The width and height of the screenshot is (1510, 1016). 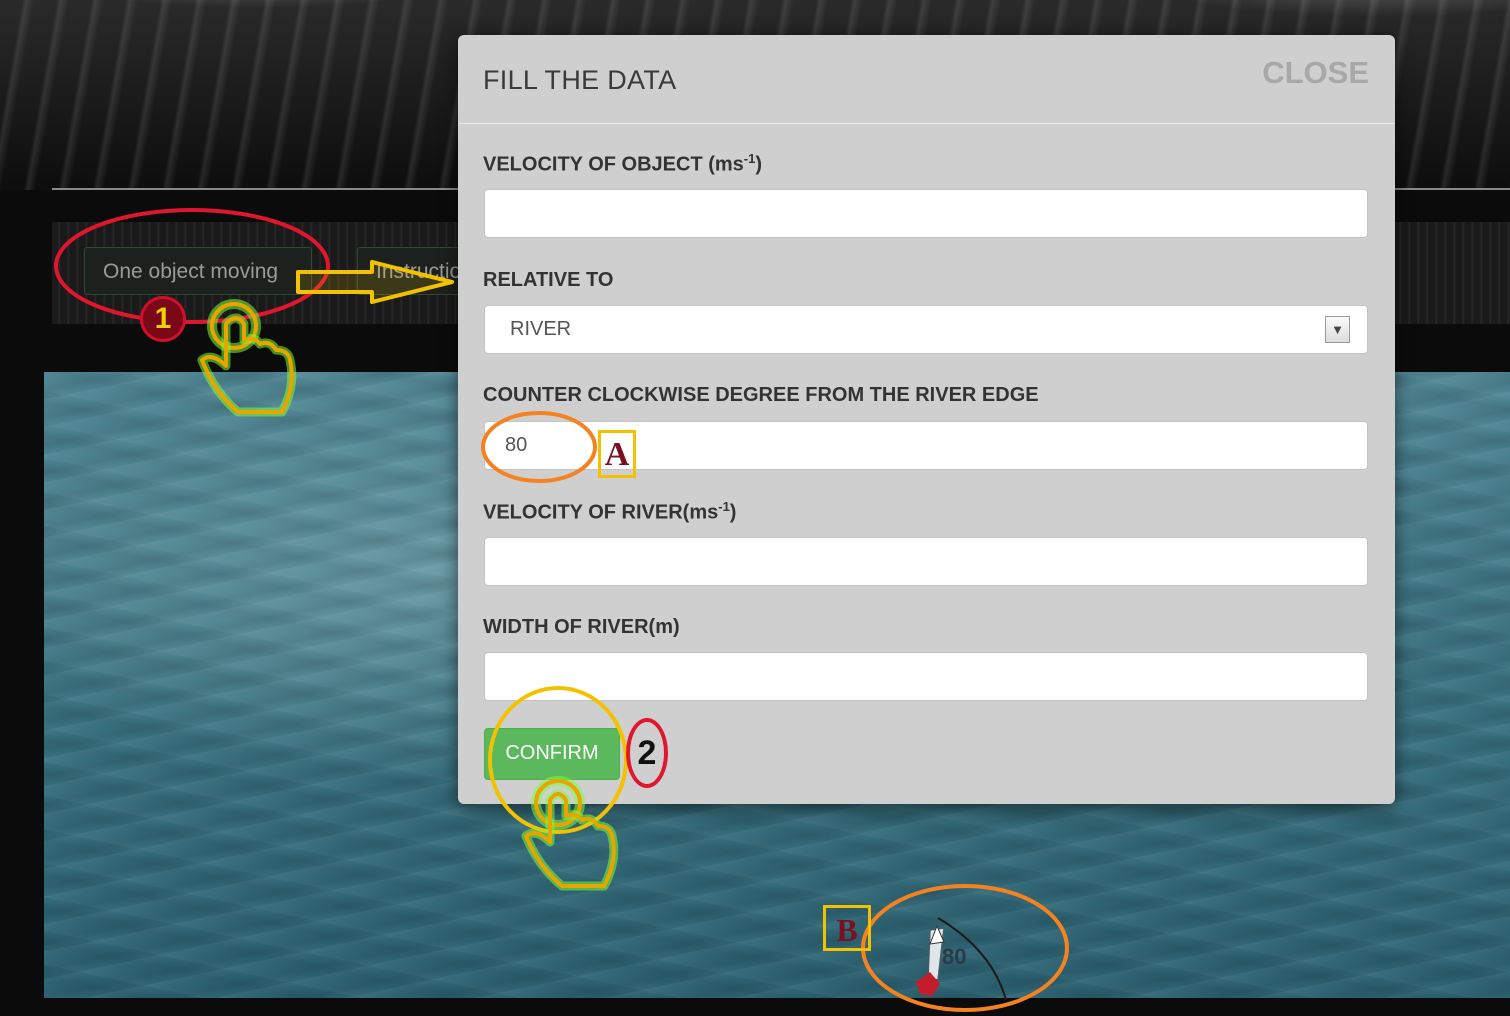 I want to click on relative-to-select: RIVER ▼, so click(x=926, y=329).